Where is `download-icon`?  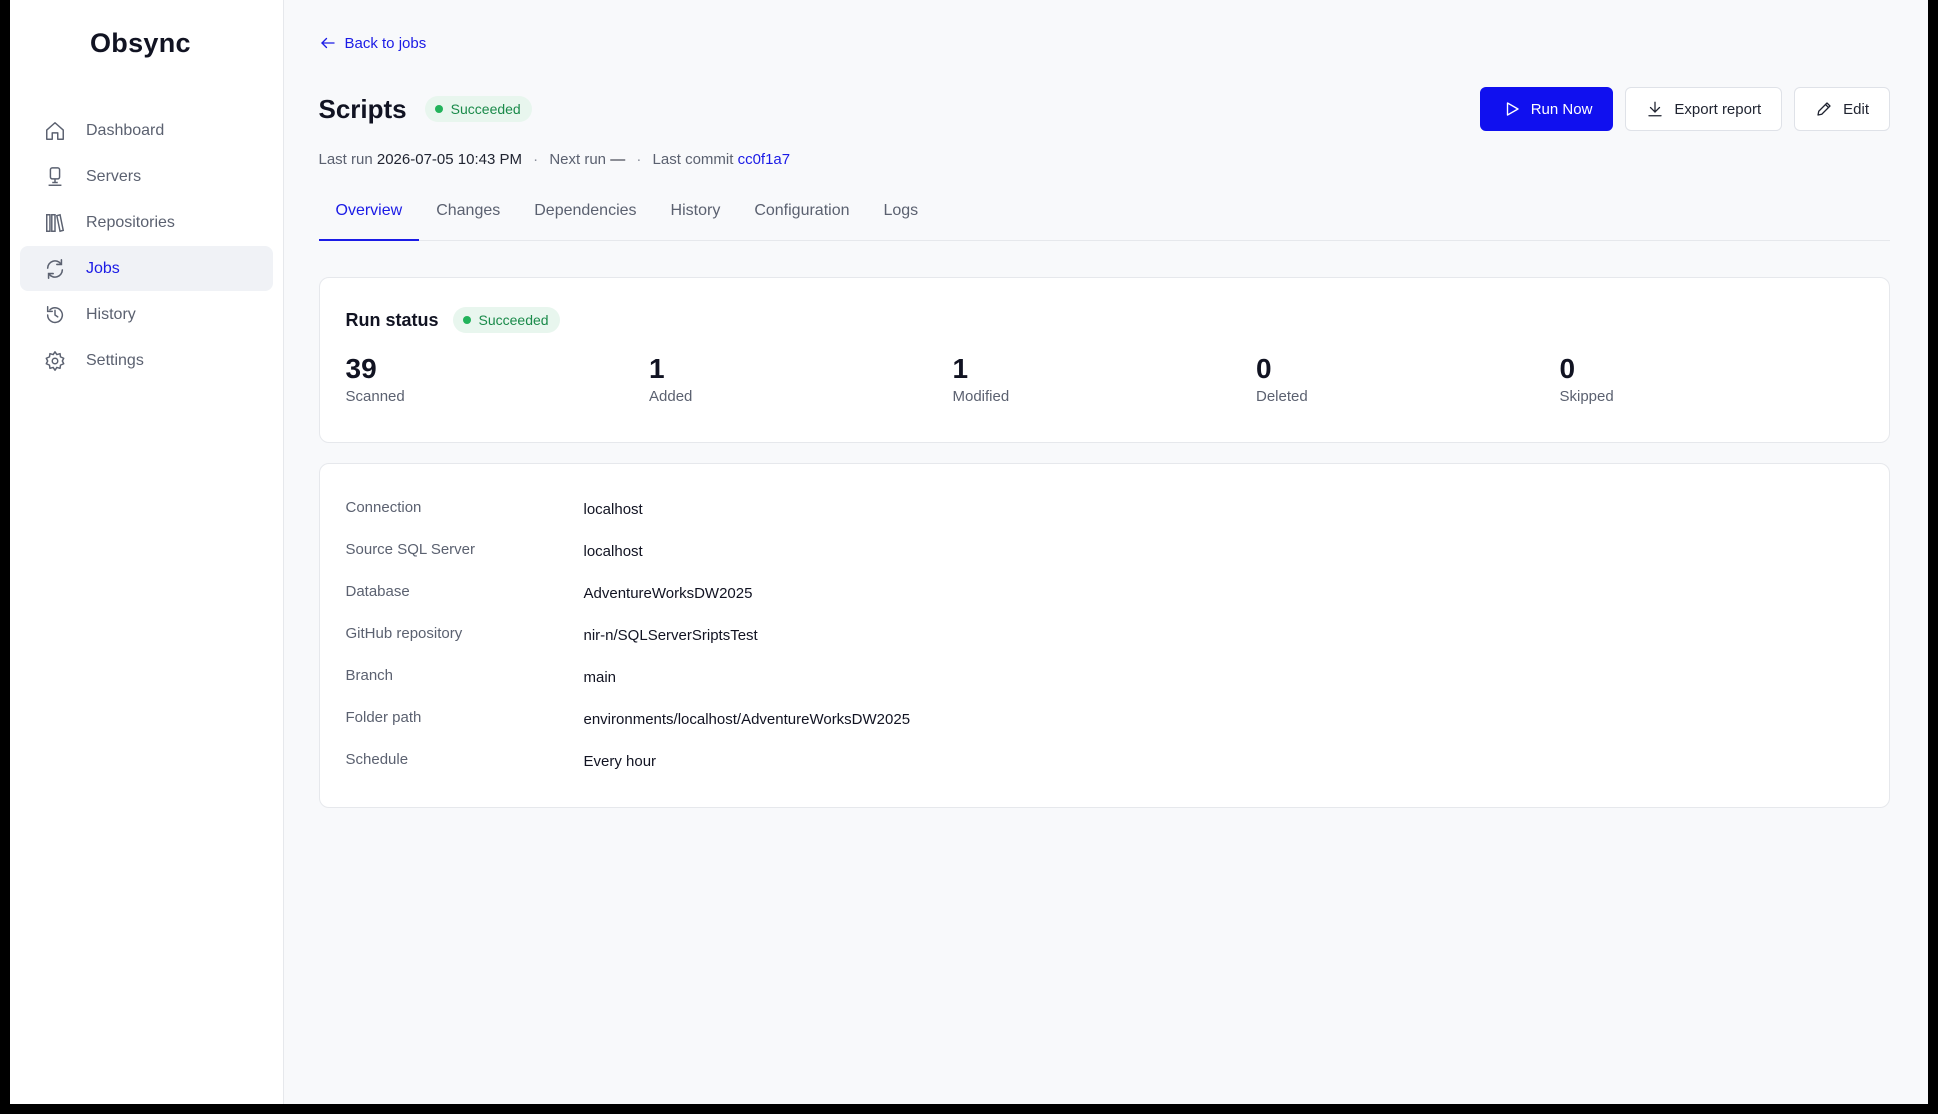
download-icon is located at coordinates (1655, 109).